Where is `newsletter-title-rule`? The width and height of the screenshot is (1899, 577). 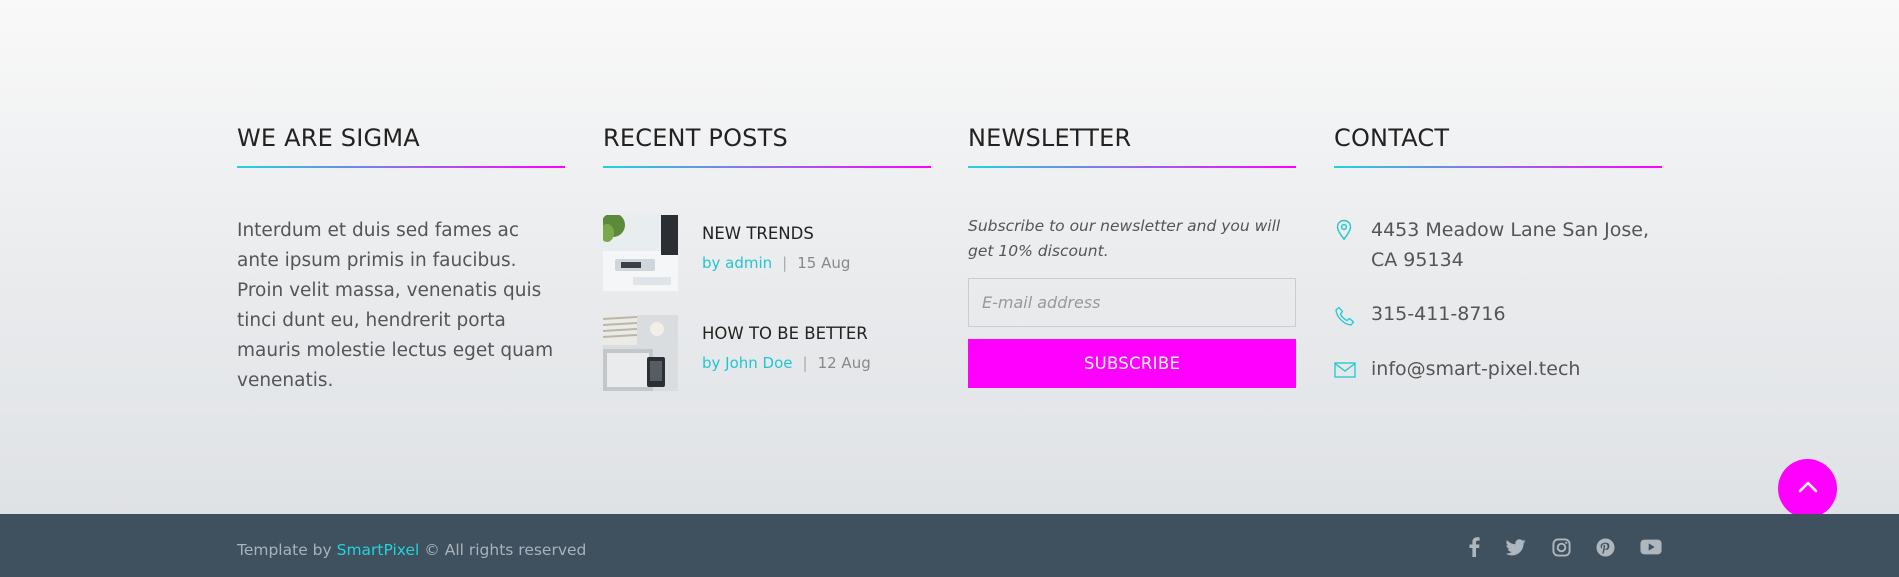
newsletter-title-rule is located at coordinates (1132, 167).